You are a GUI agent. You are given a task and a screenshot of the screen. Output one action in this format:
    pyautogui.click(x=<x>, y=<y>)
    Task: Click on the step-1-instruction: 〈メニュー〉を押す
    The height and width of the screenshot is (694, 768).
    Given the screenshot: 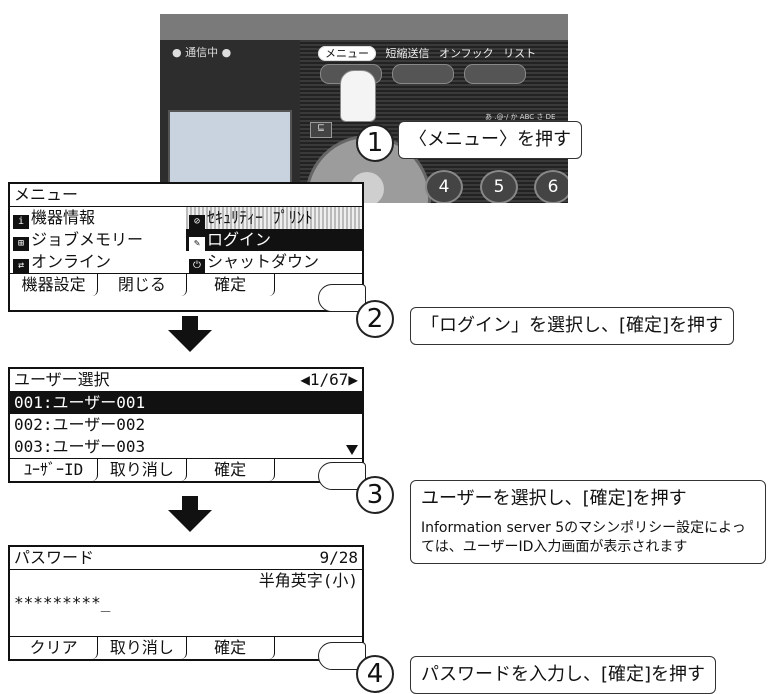 What is the action you would take?
    pyautogui.click(x=490, y=140)
    